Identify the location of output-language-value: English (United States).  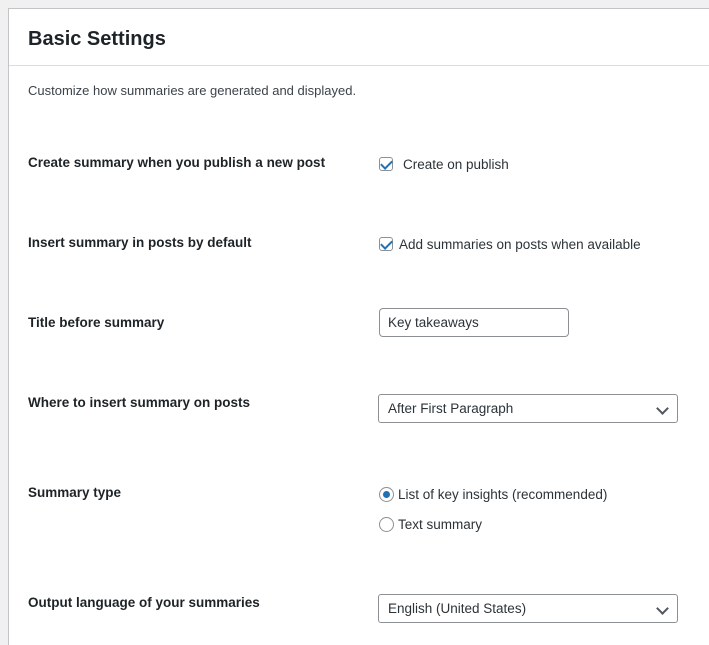
(457, 608).